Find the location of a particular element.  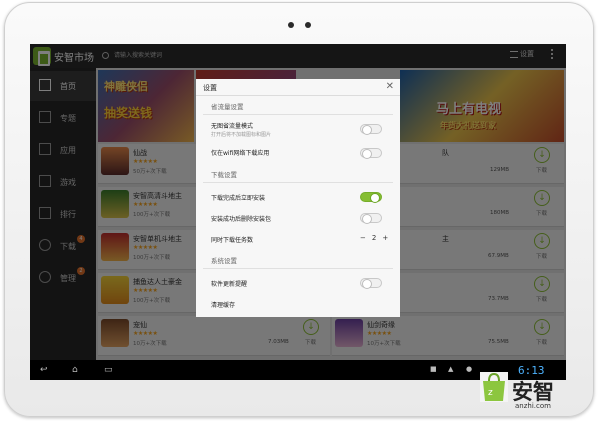

install-after-download-toggle is located at coordinates (371, 197).